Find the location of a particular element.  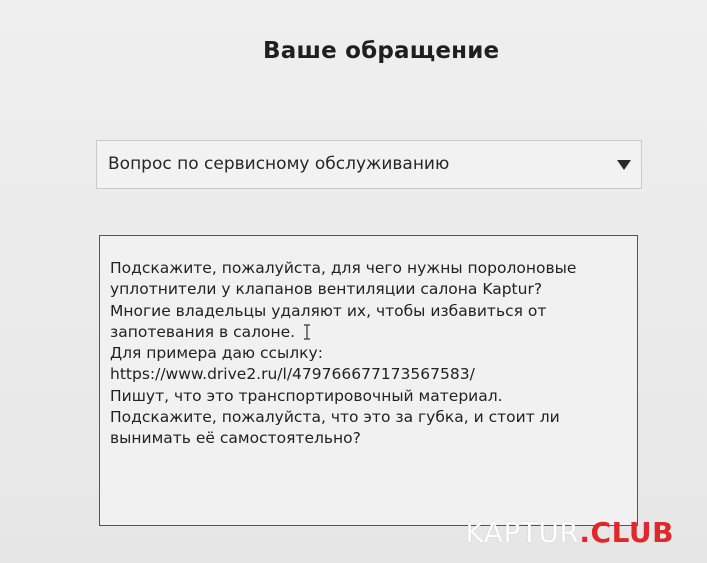

topic-select: Вопрос по сервисному обслуживанию is located at coordinates (369, 164).